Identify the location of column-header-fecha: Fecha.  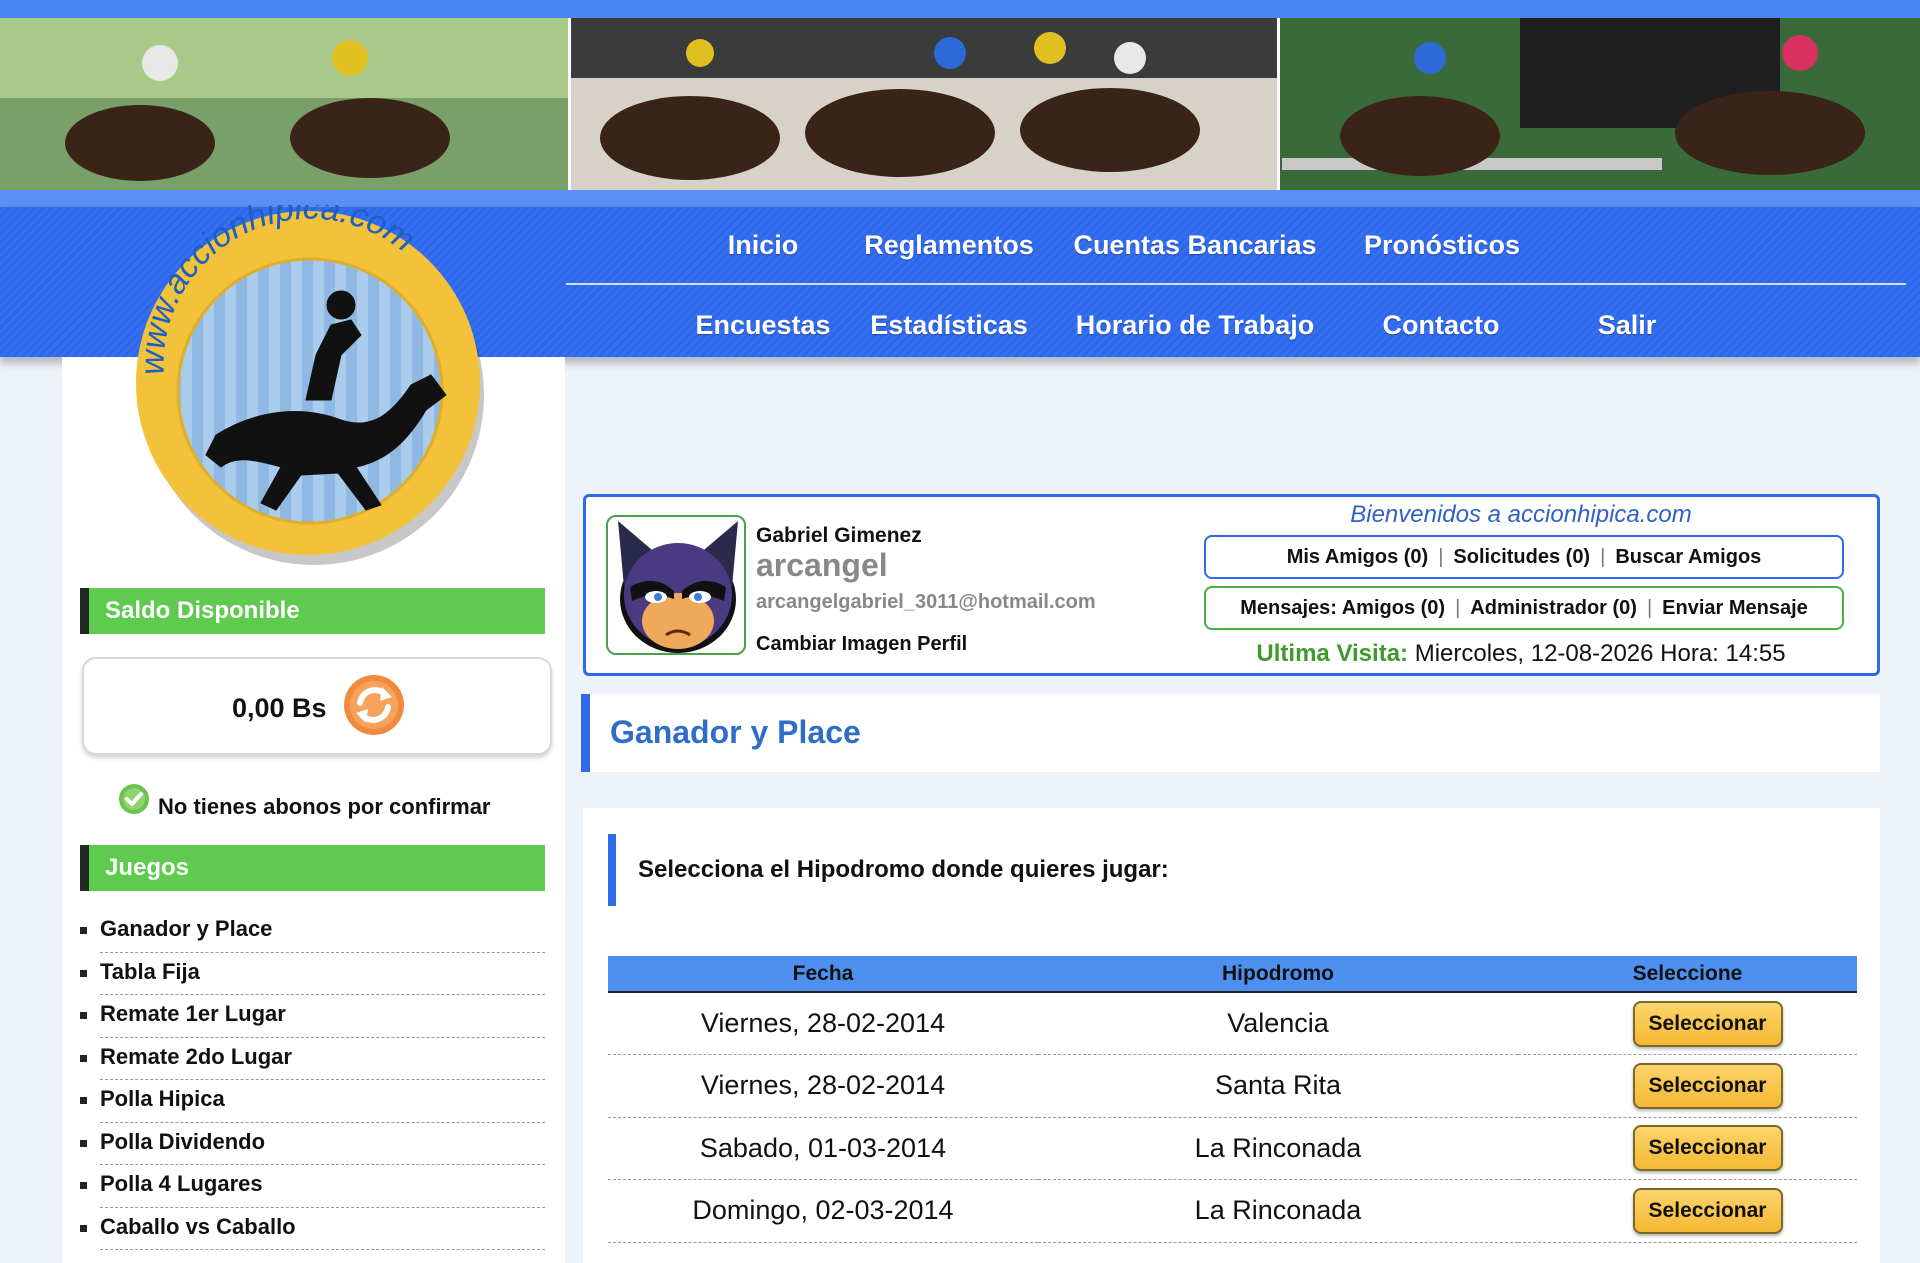
(823, 974).